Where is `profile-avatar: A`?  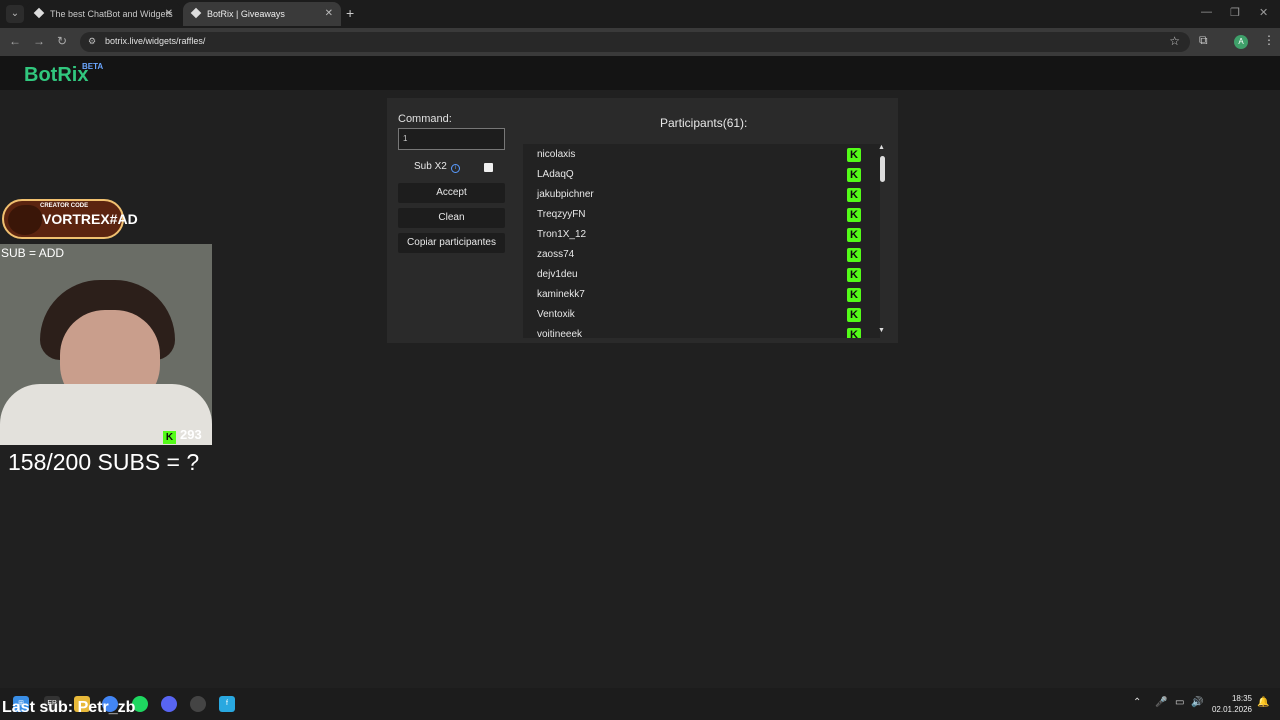
profile-avatar: A is located at coordinates (1241, 42).